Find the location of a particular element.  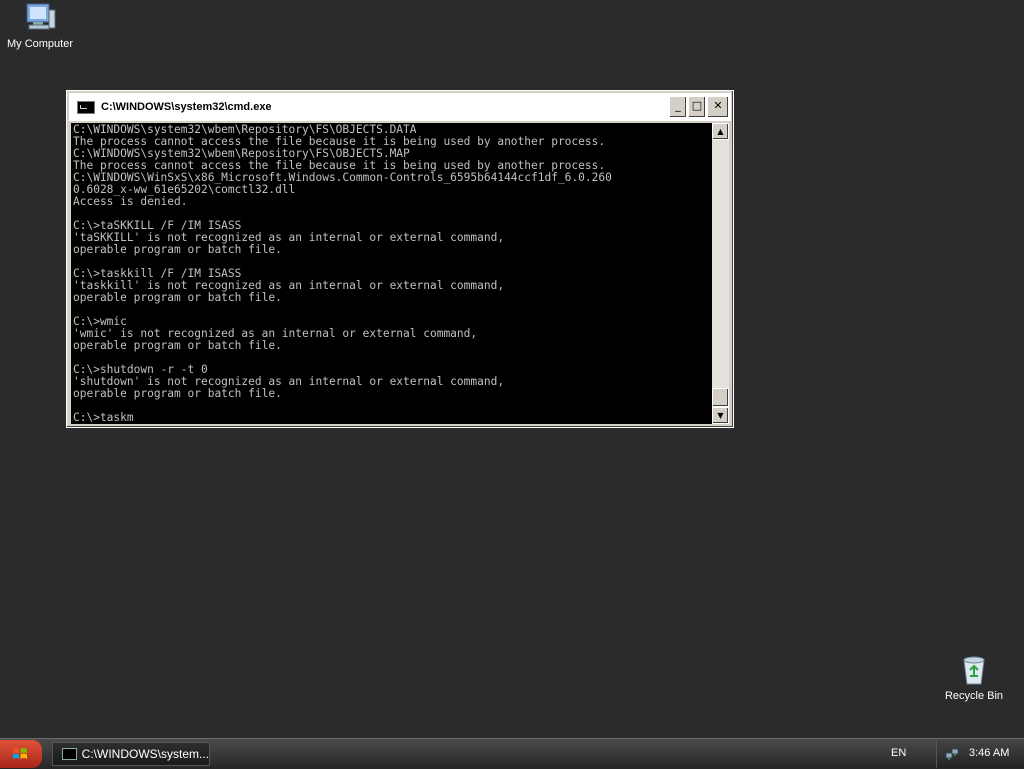

scroll-down-icon: ▼ is located at coordinates (720, 415).